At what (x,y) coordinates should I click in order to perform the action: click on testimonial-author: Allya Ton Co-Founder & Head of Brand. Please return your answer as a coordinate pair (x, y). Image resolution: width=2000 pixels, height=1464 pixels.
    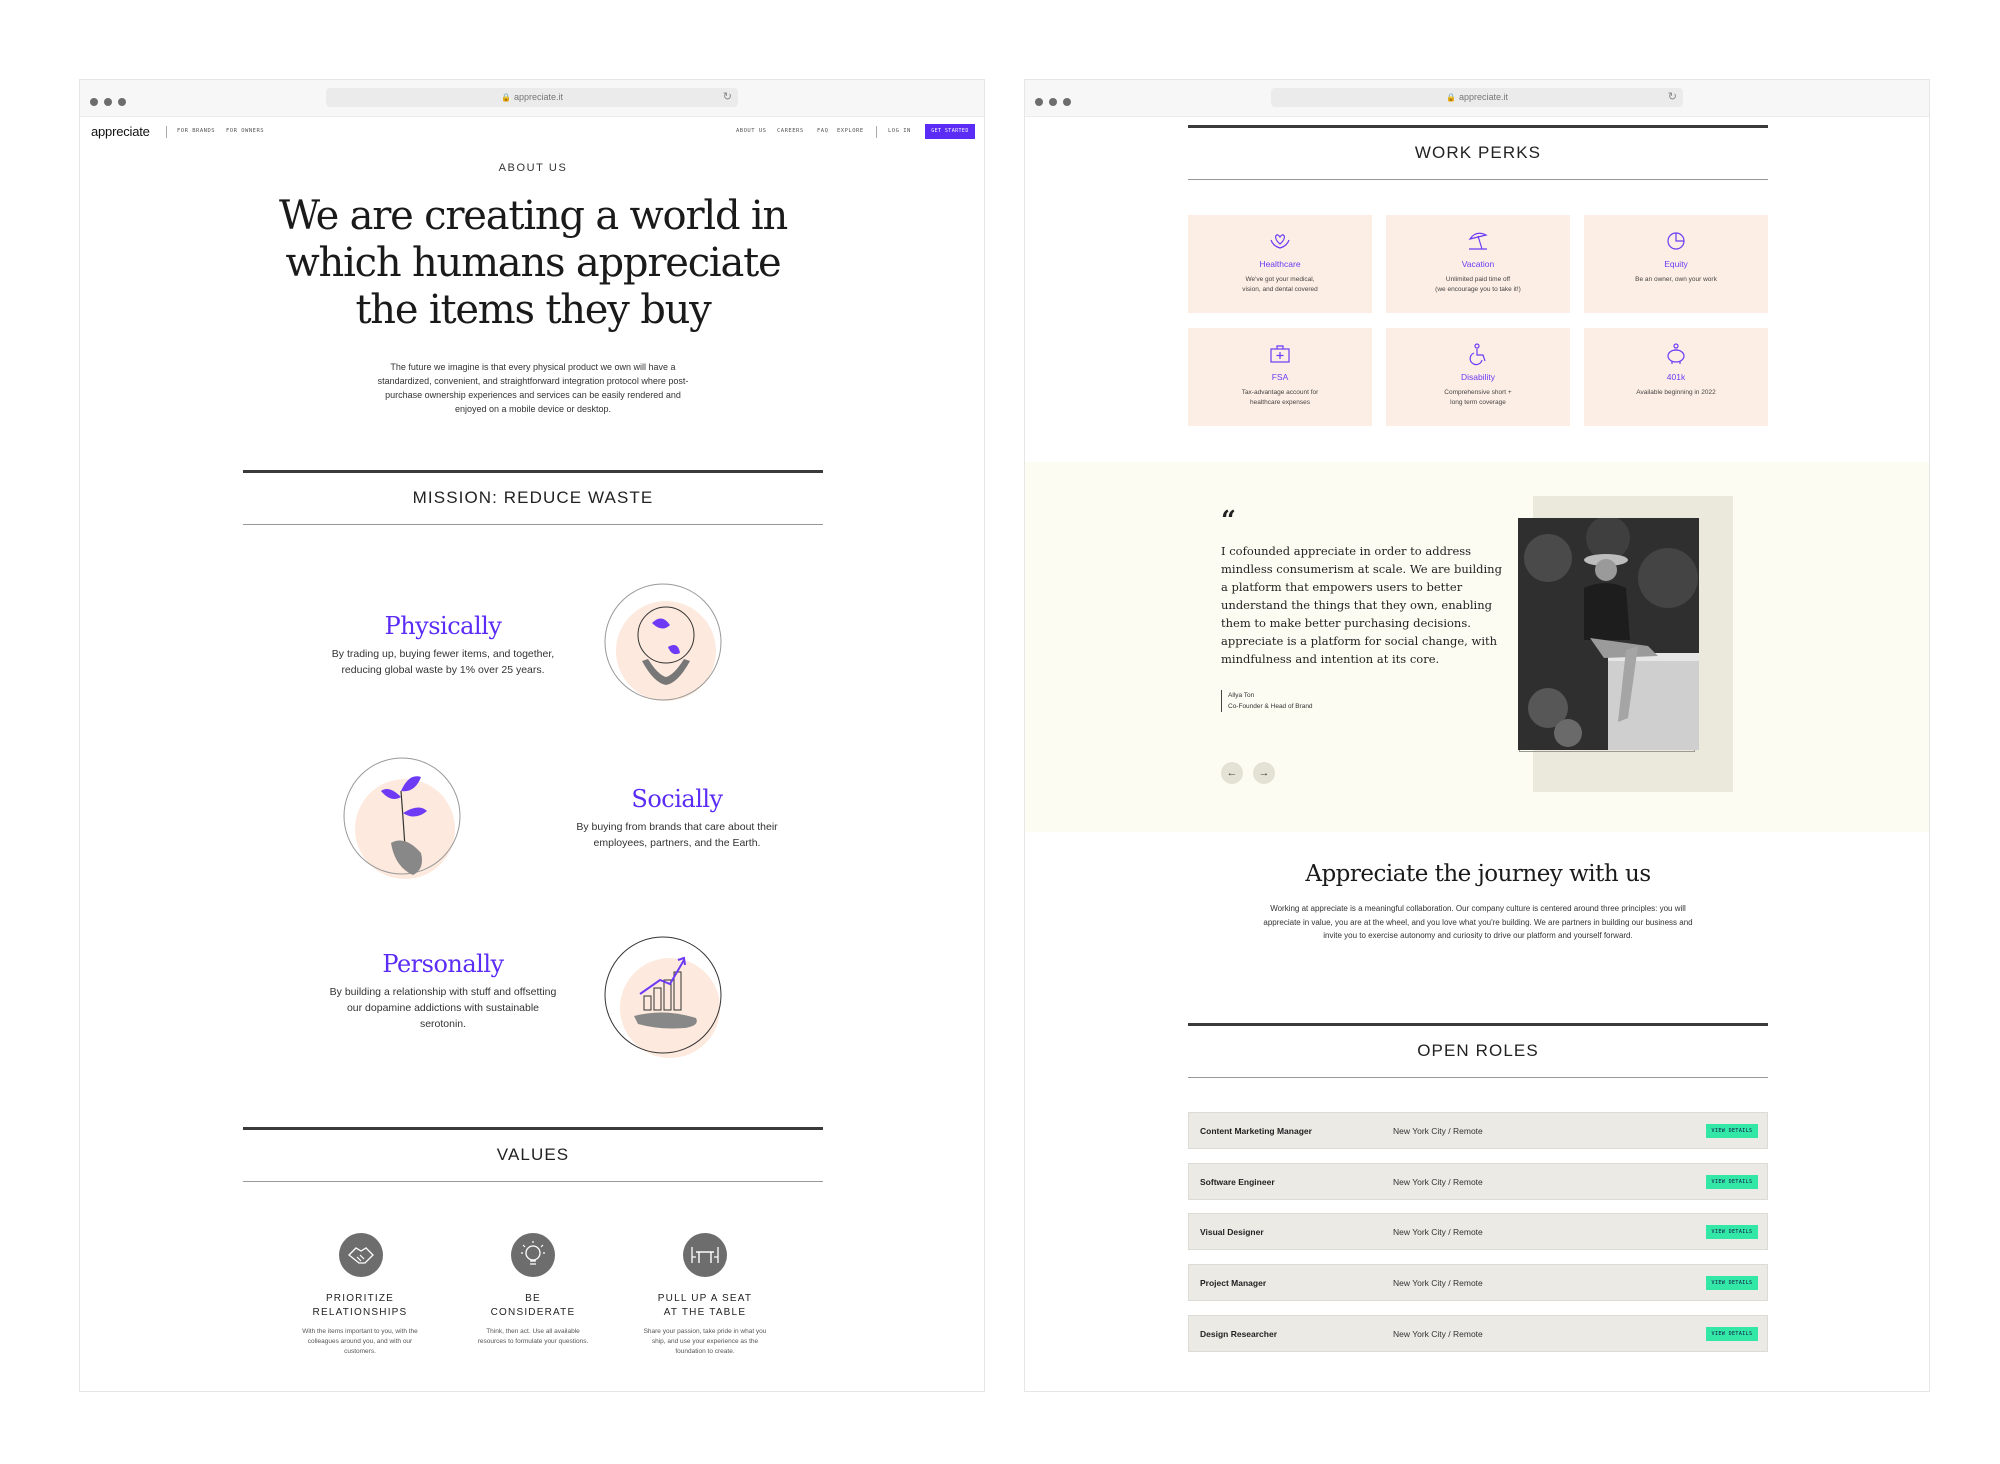
    Looking at the image, I should click on (1267, 701).